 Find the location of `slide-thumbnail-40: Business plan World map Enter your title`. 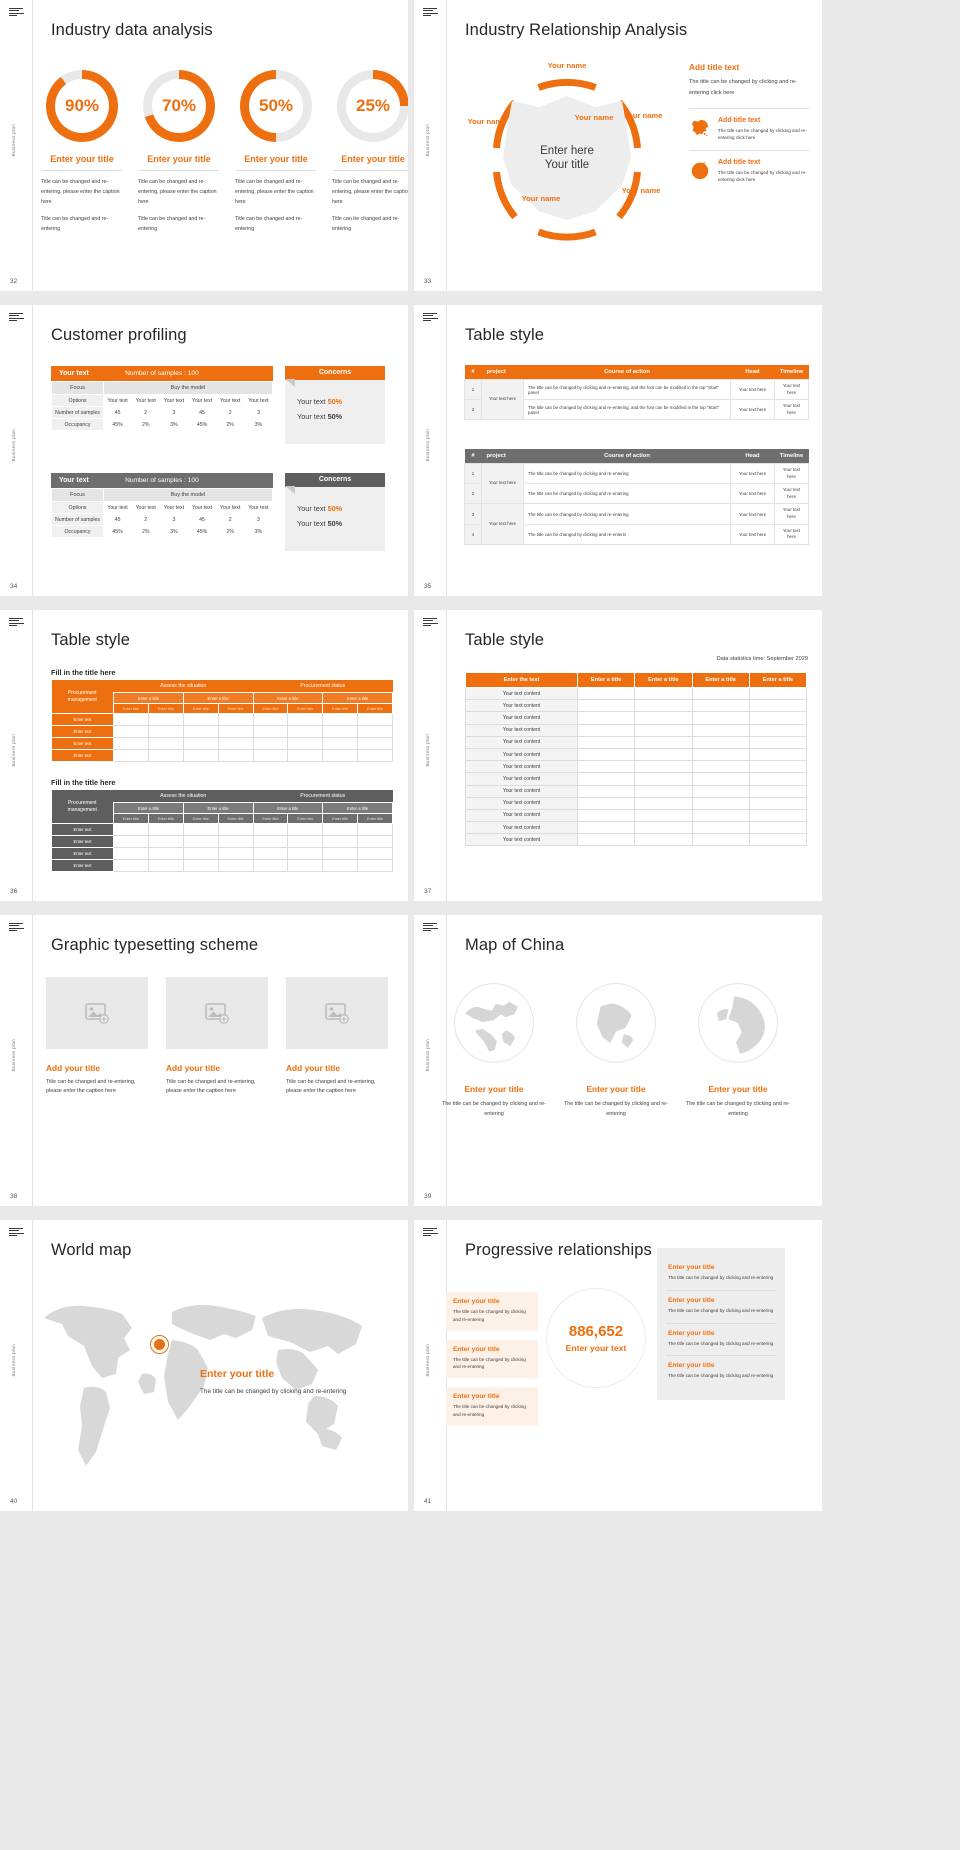

slide-thumbnail-40: Business plan World map Enter your title is located at coordinates (204, 1365).